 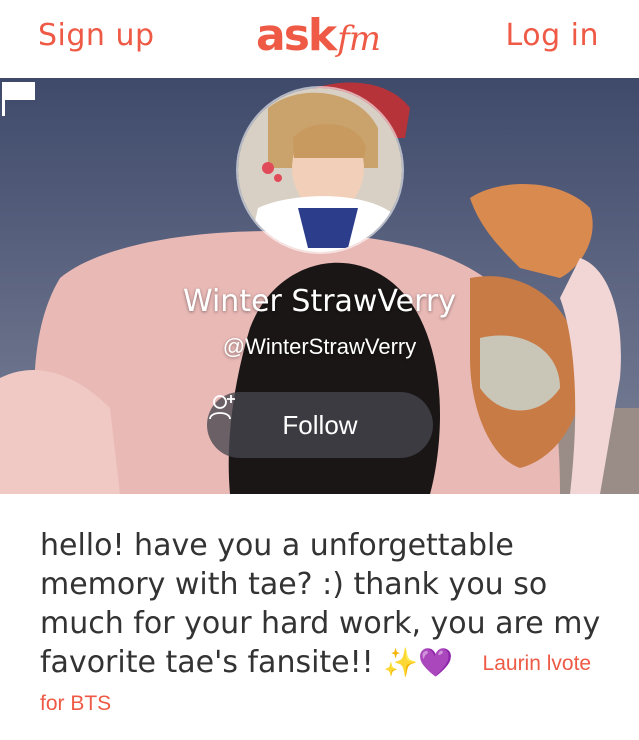 I want to click on askfm-logo: ask fm, so click(x=318, y=35).